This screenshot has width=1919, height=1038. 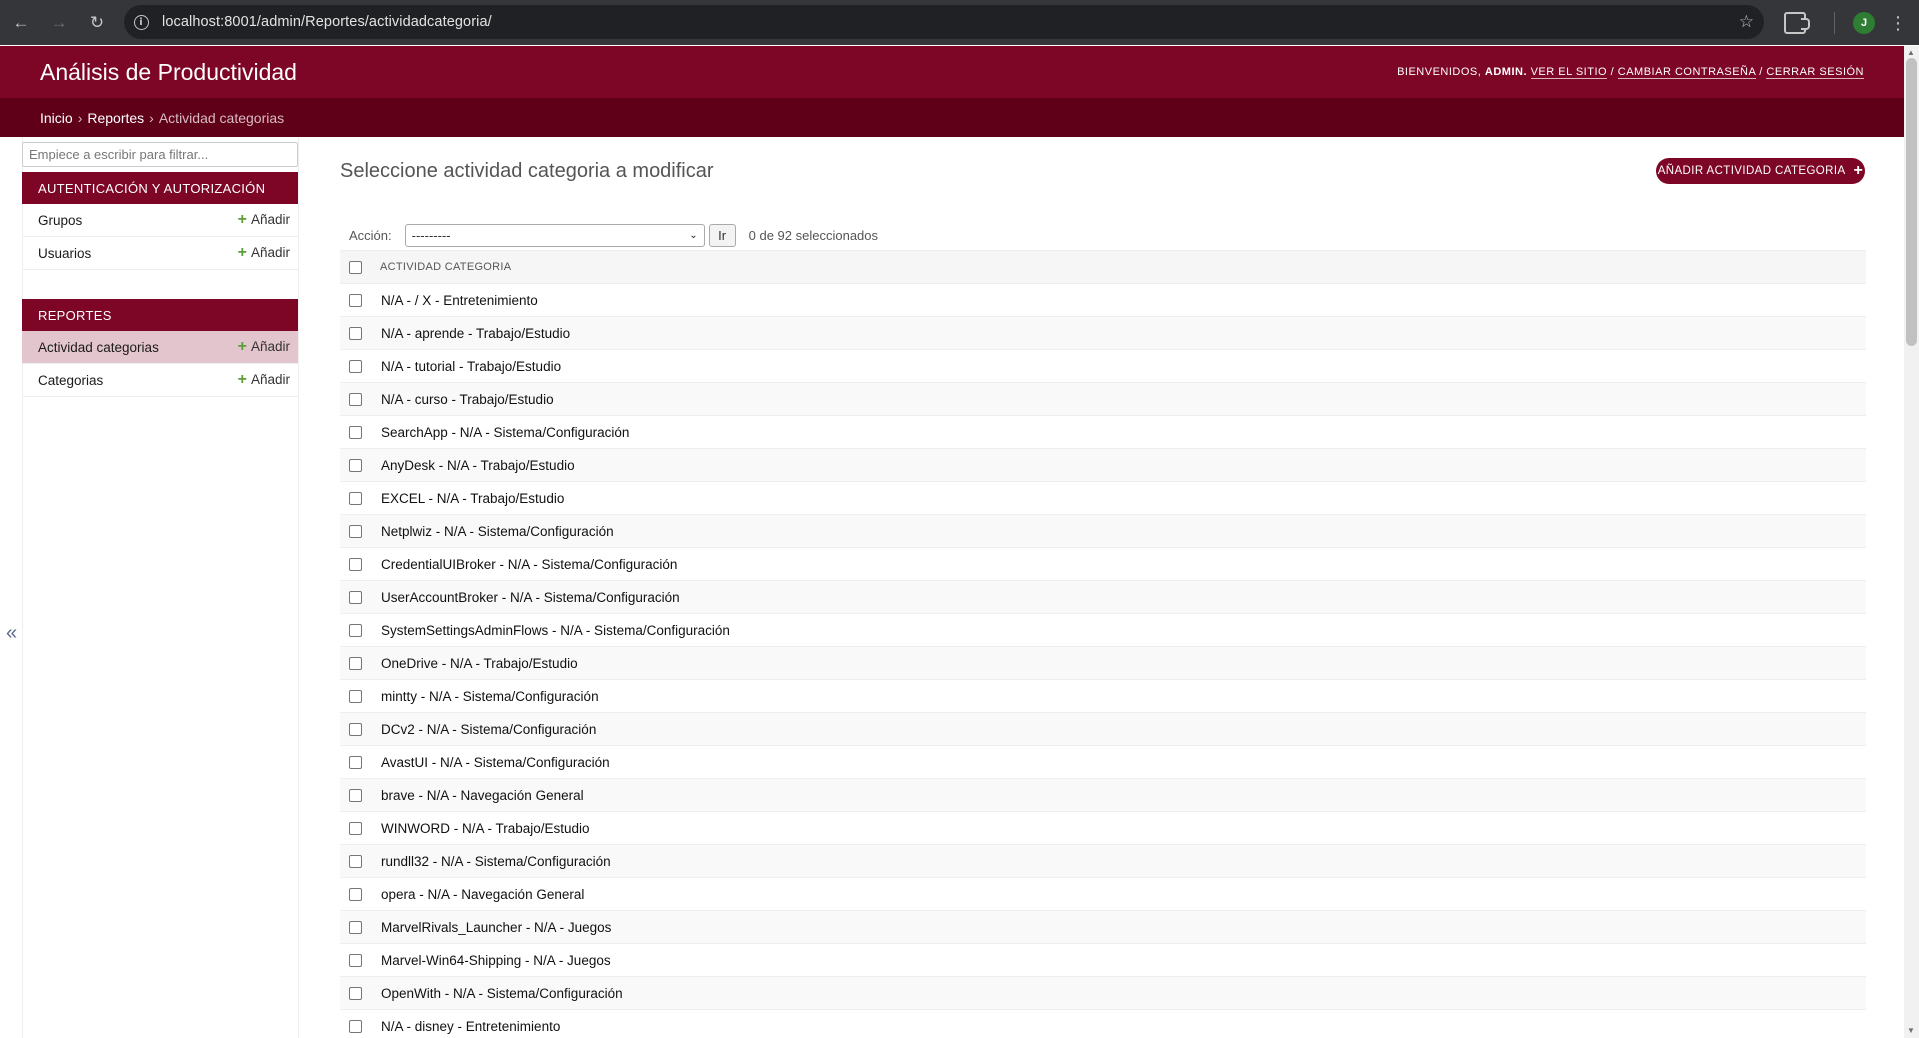 What do you see at coordinates (11, 633) in the screenshot?
I see `sidebar-collapse-icon: «` at bounding box center [11, 633].